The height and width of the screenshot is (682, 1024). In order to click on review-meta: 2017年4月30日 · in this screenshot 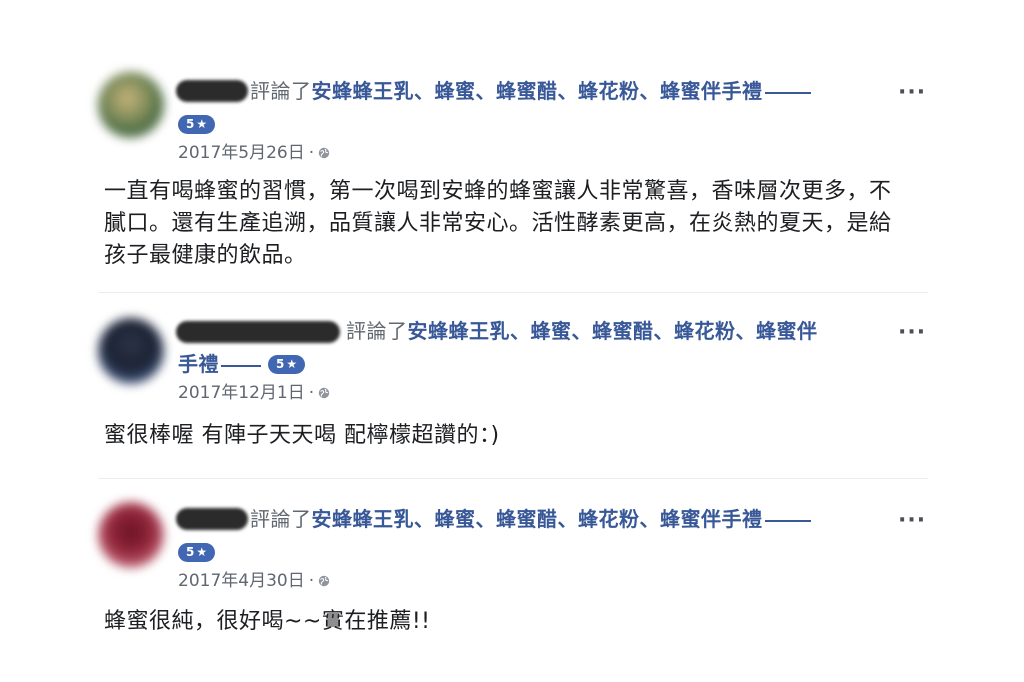, I will do `click(254, 581)`.